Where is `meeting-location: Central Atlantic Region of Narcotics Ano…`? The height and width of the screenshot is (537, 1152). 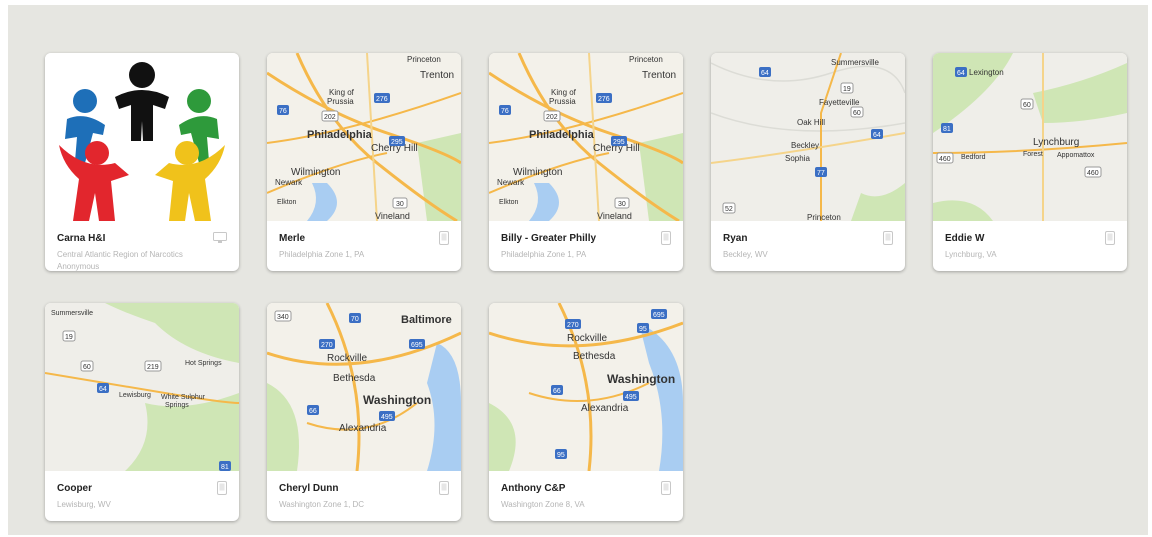
meeting-location: Central Atlantic Region of Narcotics Ano… is located at coordinates (120, 260).